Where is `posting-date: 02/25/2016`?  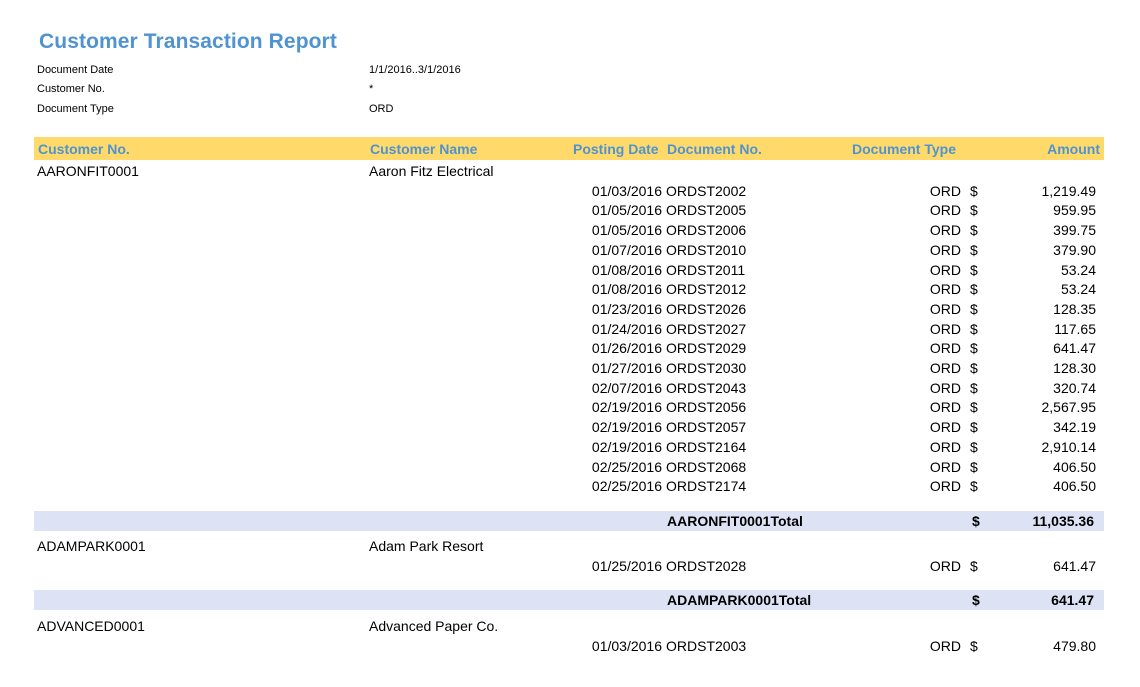
posting-date: 02/25/2016 is located at coordinates (626, 486).